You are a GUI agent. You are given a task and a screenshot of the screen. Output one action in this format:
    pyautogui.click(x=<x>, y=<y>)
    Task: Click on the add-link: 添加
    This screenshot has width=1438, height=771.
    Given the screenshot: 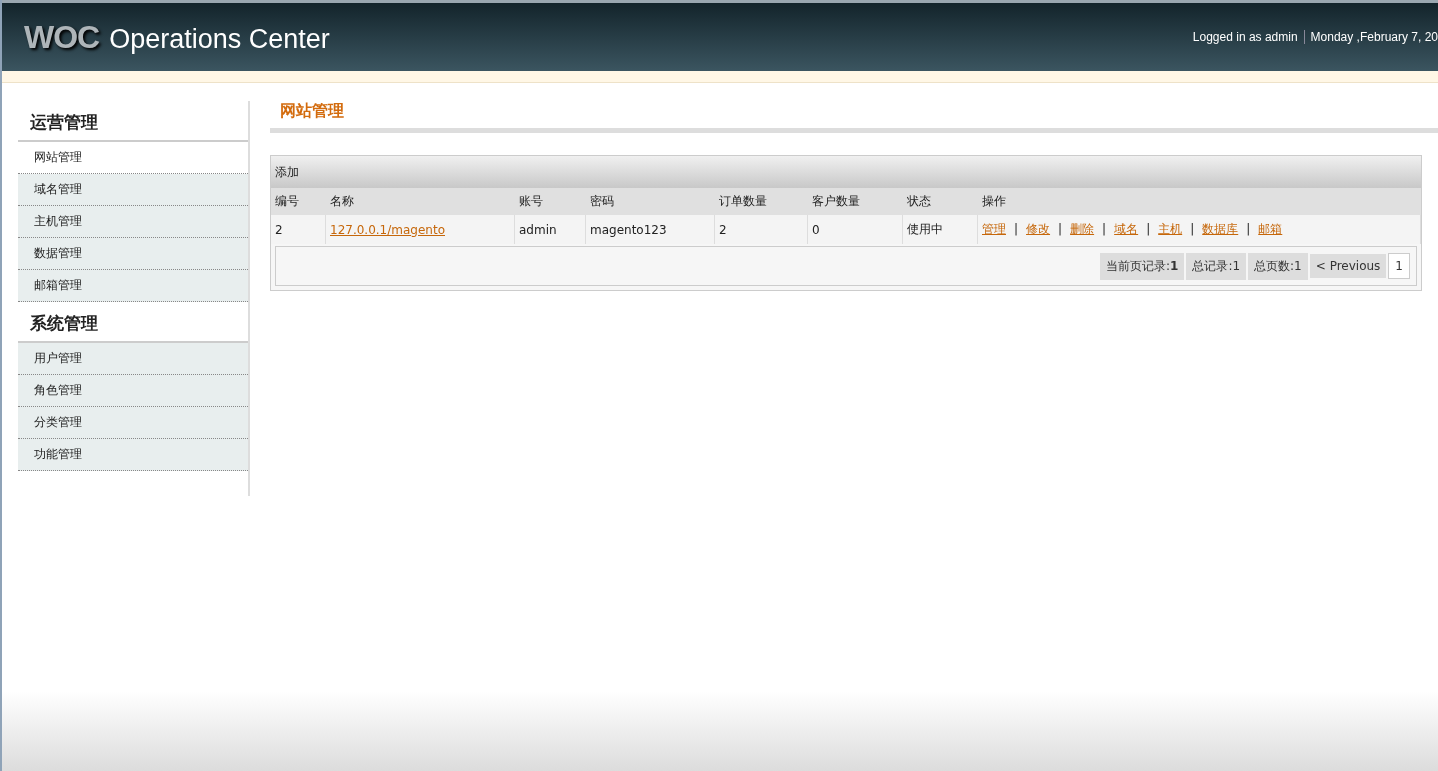 What is the action you would take?
    pyautogui.click(x=287, y=172)
    